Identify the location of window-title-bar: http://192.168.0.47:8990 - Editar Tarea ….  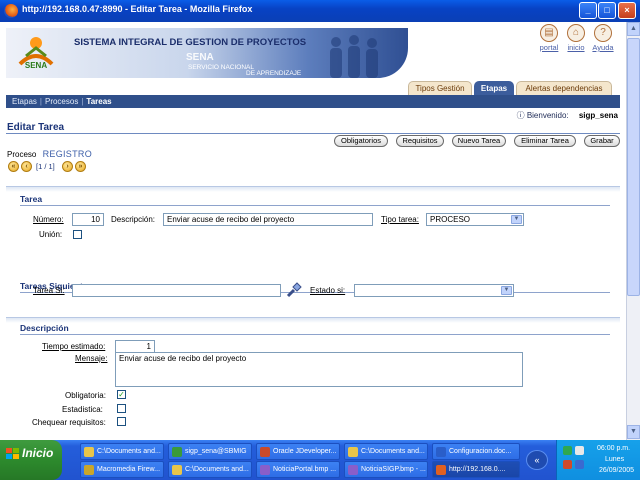
(320, 11).